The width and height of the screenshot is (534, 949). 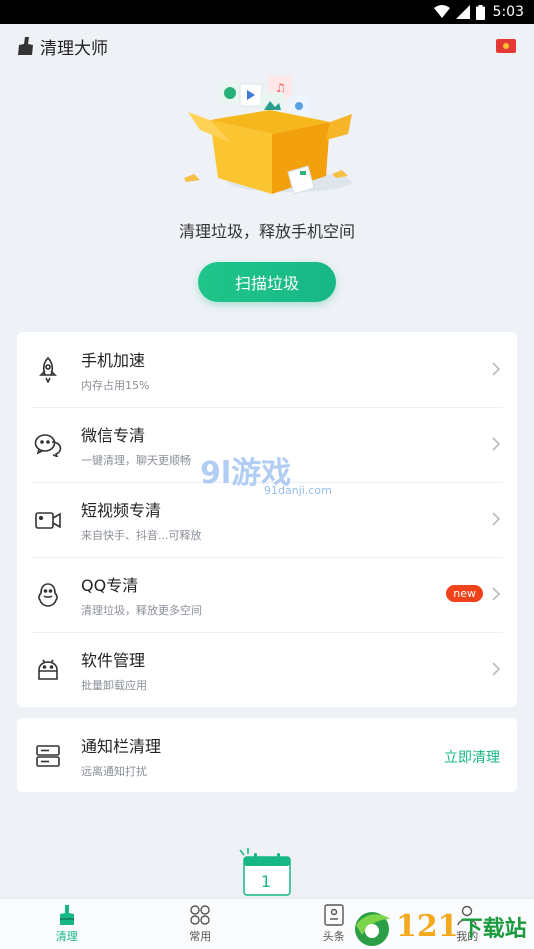 I want to click on tab-mine: 我的, so click(x=467, y=924).